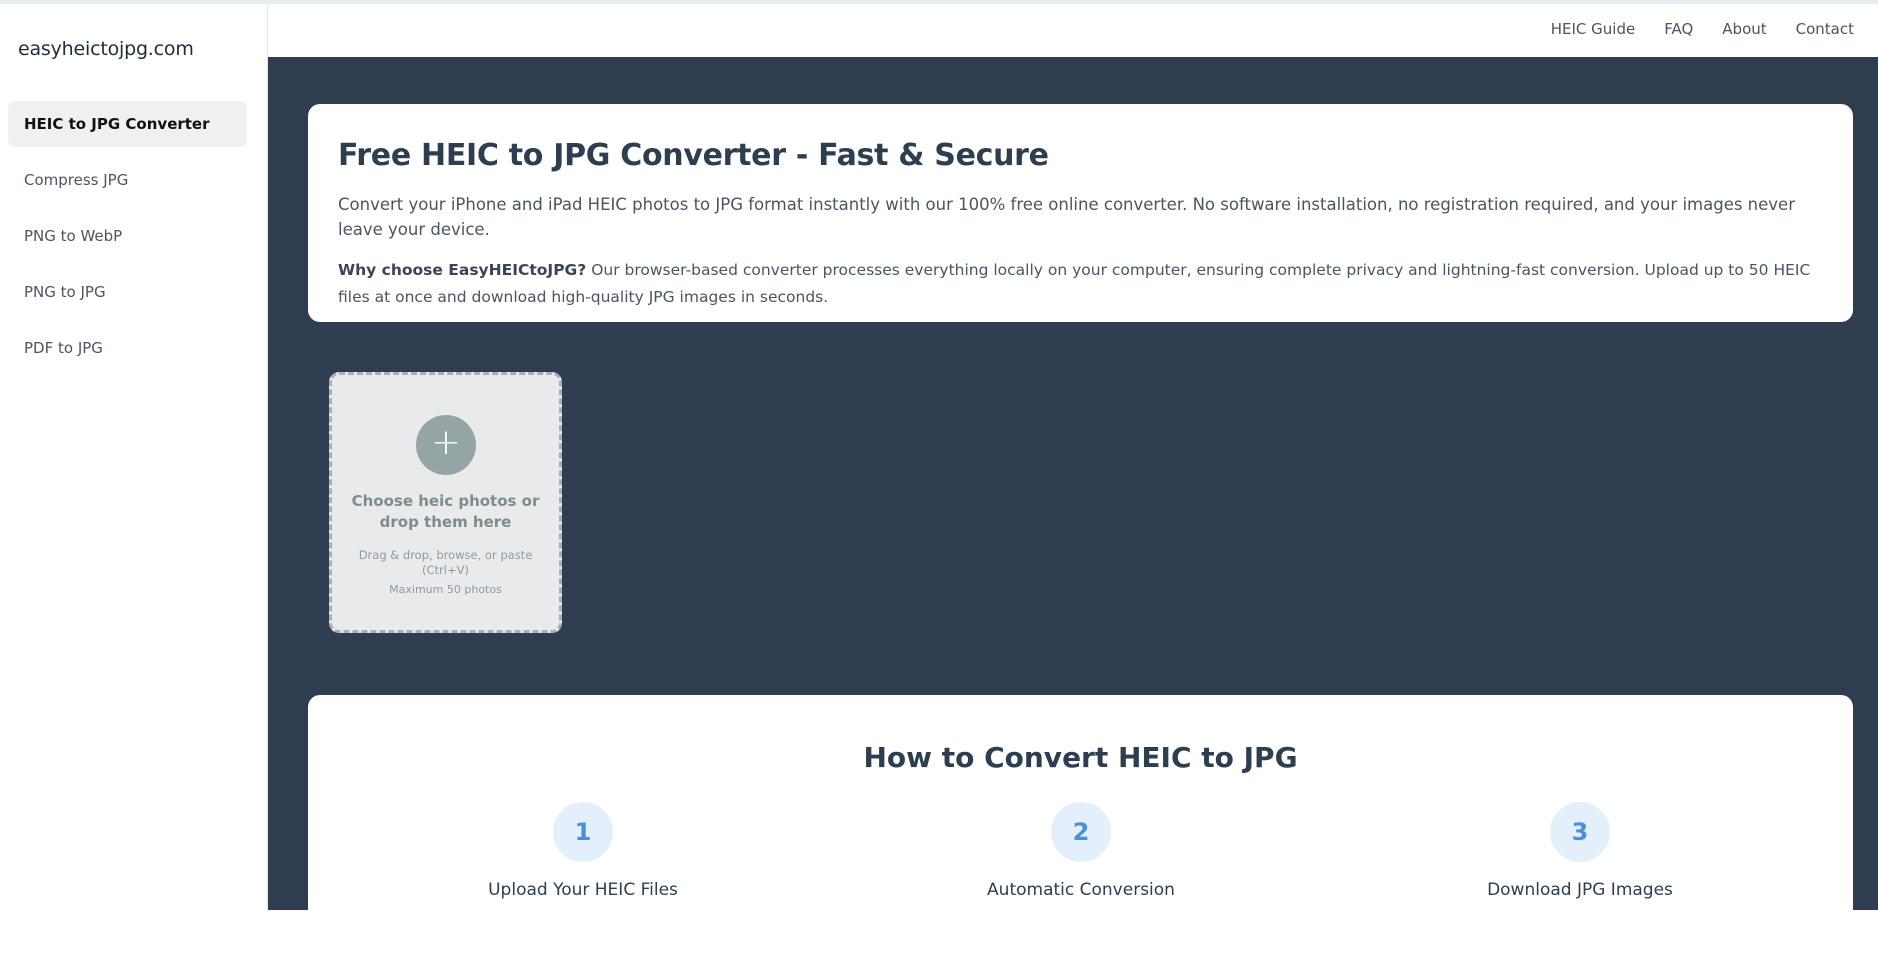  I want to click on sidebar-item-png-to-webp: PNG to WebP, so click(127, 236).